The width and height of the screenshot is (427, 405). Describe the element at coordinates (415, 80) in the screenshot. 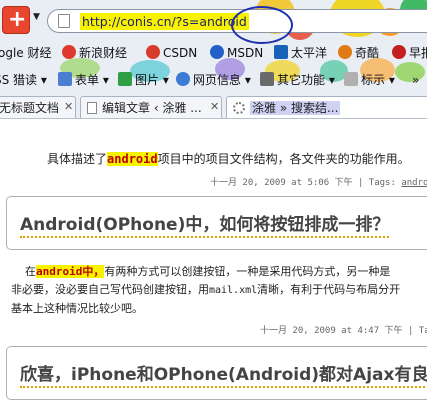

I see `overflow-chevron-icon: »` at that location.